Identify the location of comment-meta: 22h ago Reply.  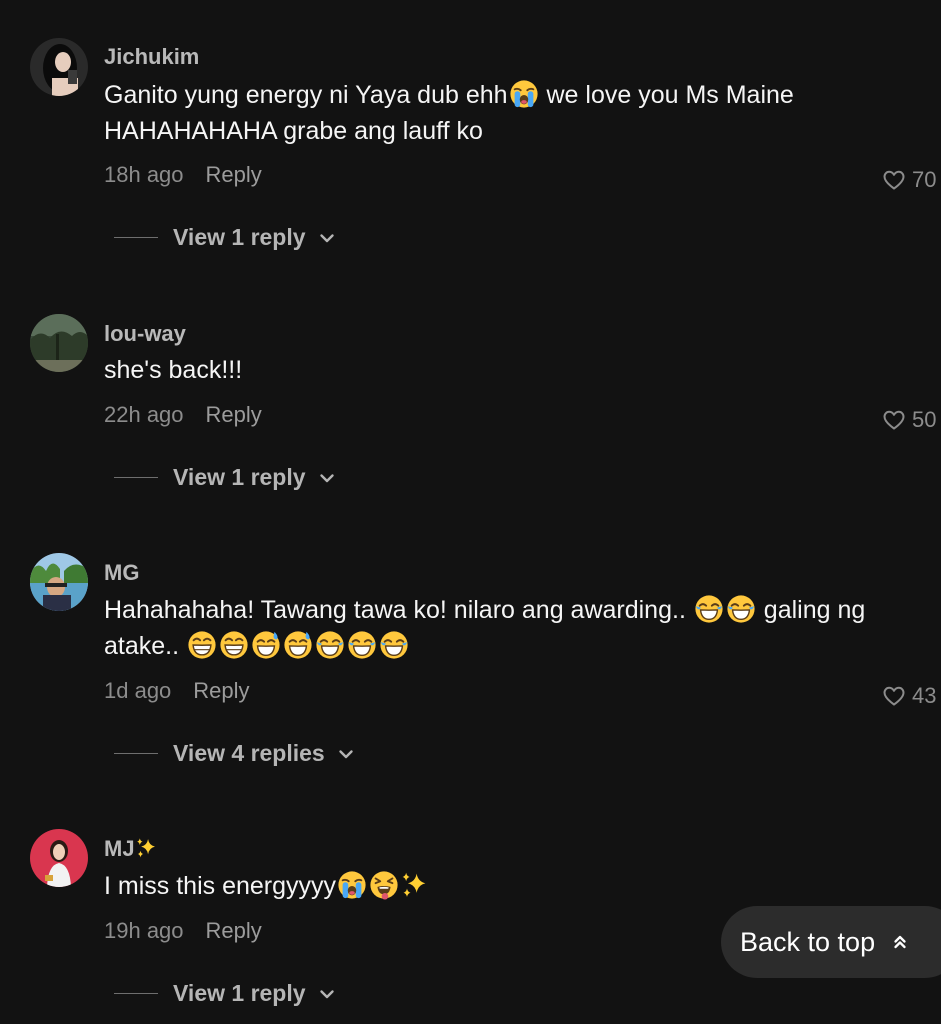
(183, 415).